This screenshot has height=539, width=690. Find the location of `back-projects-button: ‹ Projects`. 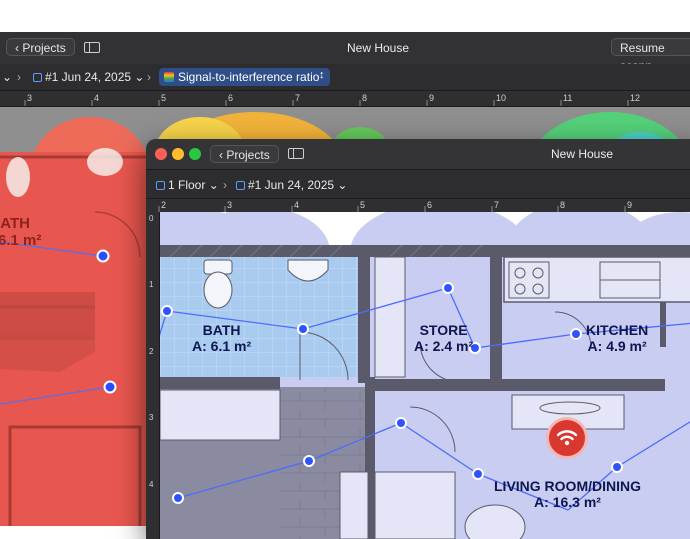

back-projects-button: ‹ Projects is located at coordinates (40, 47).